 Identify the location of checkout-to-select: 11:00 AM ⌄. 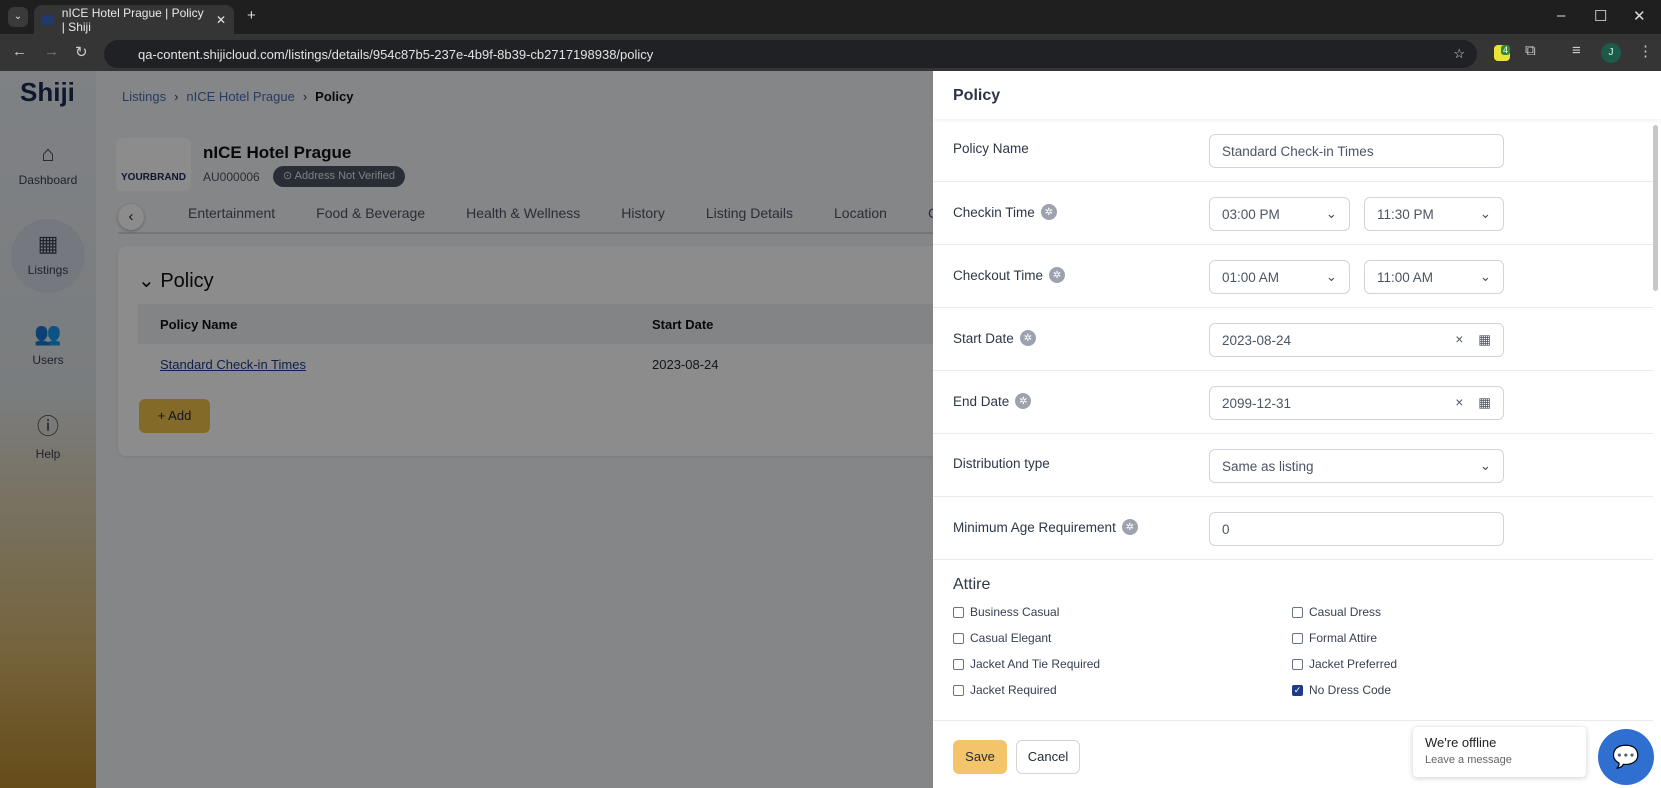
(1434, 277).